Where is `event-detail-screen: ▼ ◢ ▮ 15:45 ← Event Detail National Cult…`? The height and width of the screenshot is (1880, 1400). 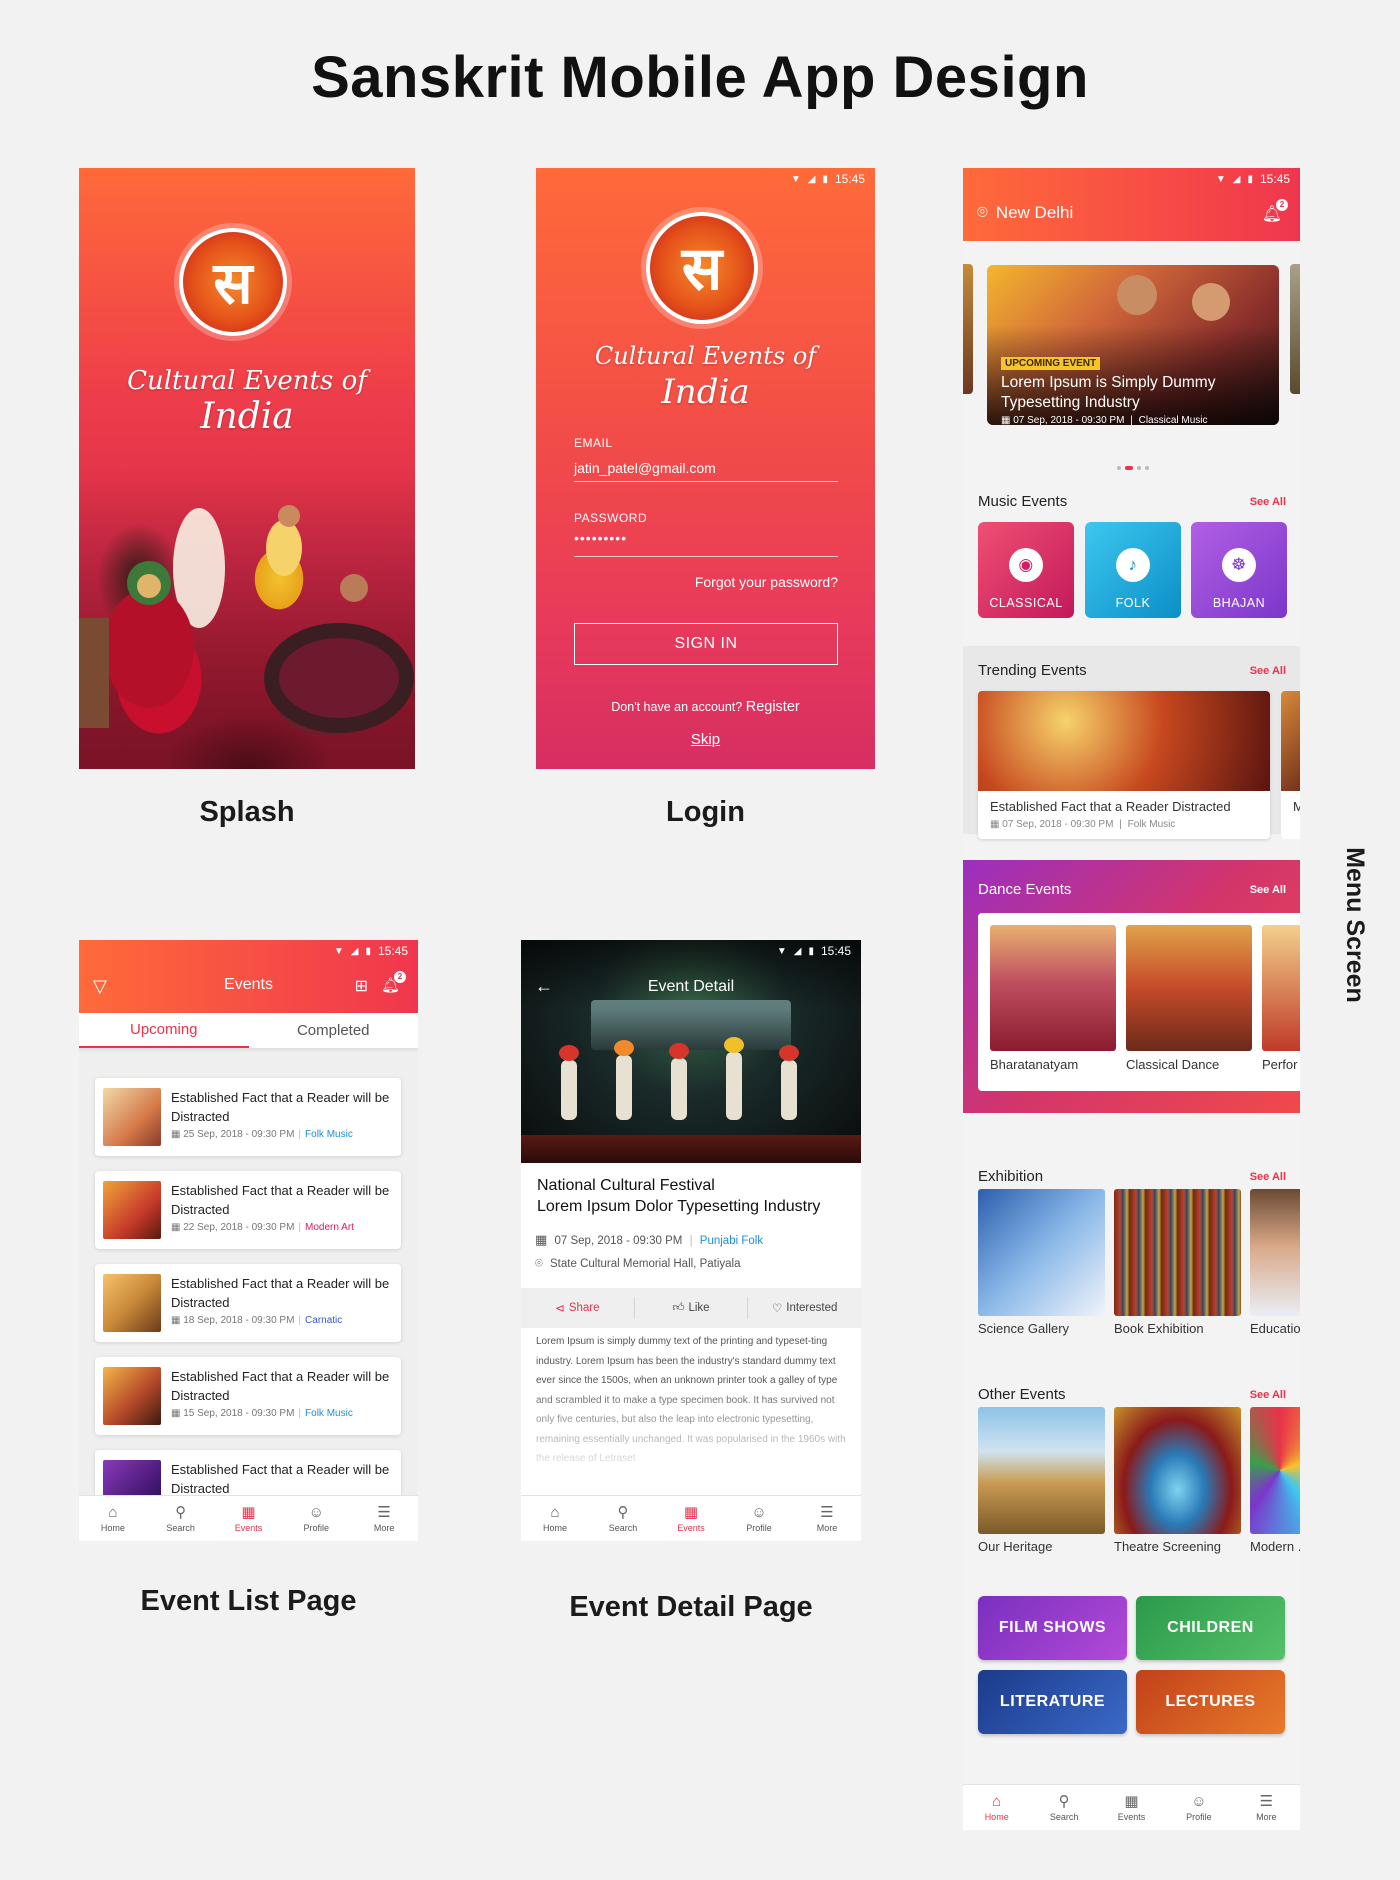 event-detail-screen: ▼ ◢ ▮ 15:45 ← Event Detail National Cult… is located at coordinates (691, 1240).